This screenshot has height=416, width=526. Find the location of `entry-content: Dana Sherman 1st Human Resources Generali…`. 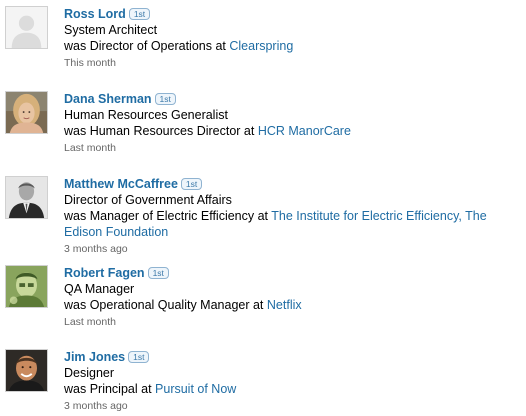

entry-content: Dana Sherman 1st Human Resources Generali… is located at coordinates (294, 123).